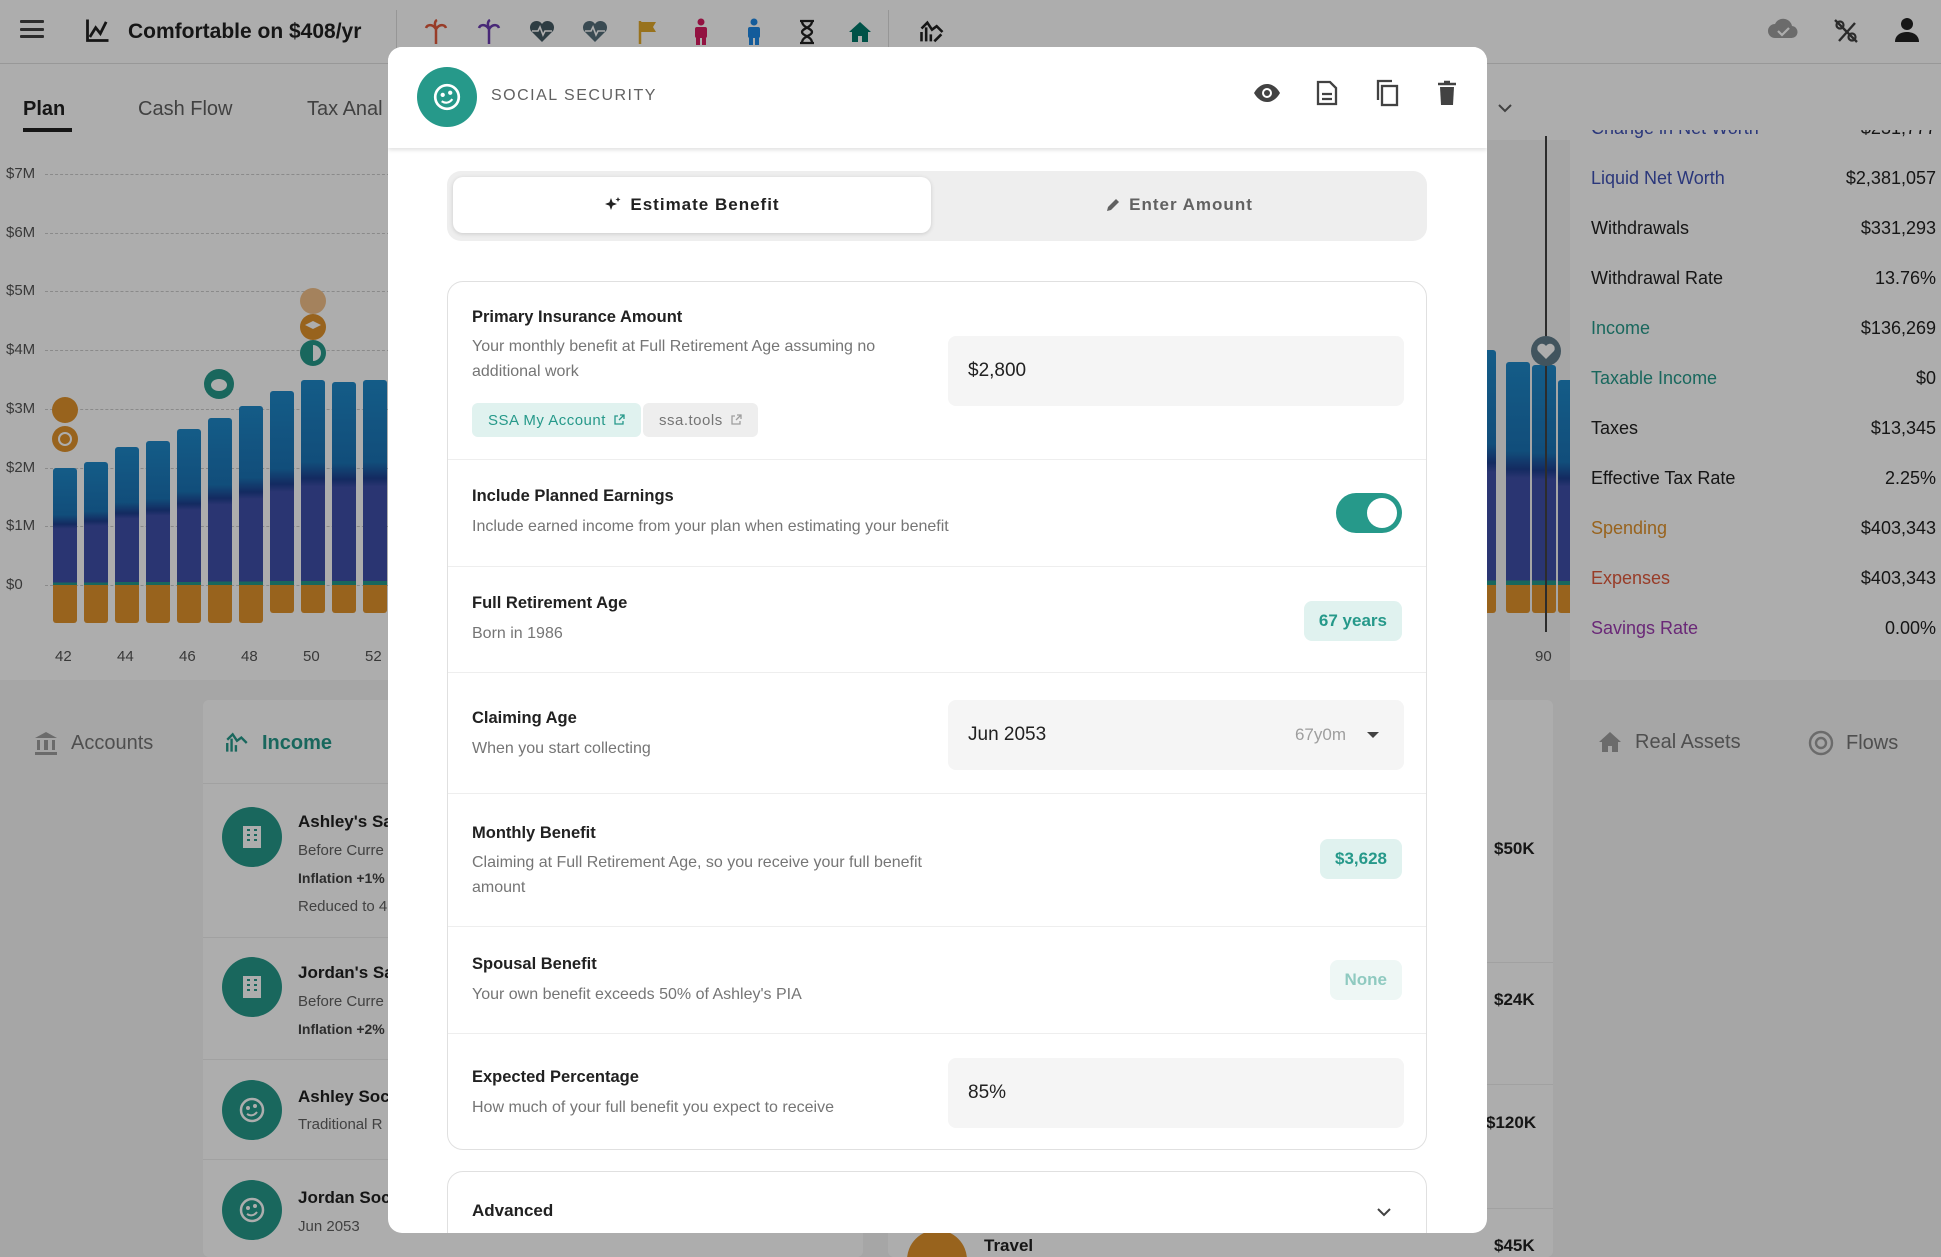  I want to click on advanced-section: Advanced, so click(937, 1202).